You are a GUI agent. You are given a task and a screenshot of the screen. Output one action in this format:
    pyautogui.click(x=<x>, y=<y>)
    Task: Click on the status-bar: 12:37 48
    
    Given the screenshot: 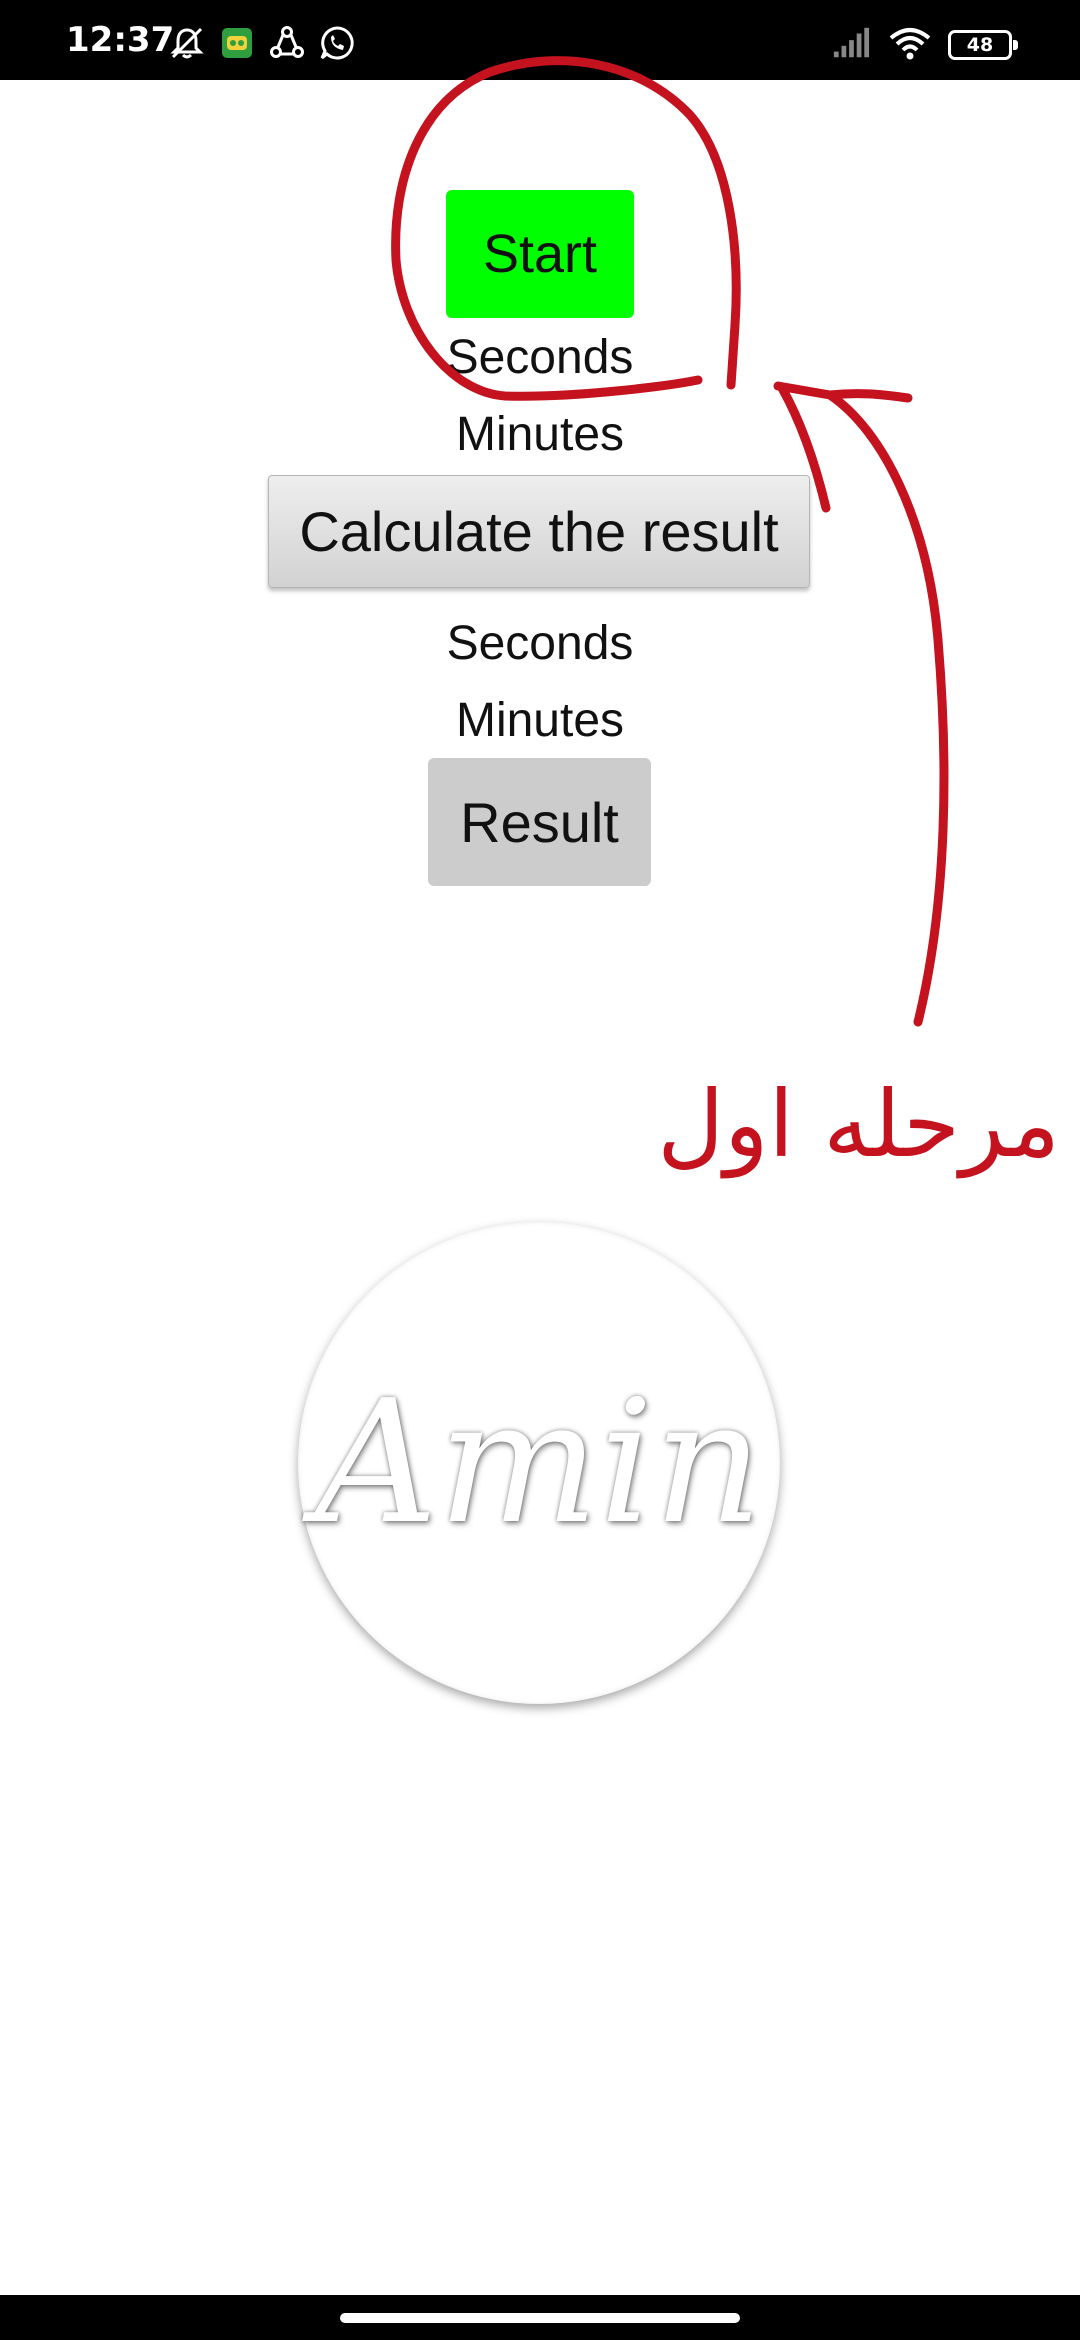 What is the action you would take?
    pyautogui.click(x=540, y=40)
    